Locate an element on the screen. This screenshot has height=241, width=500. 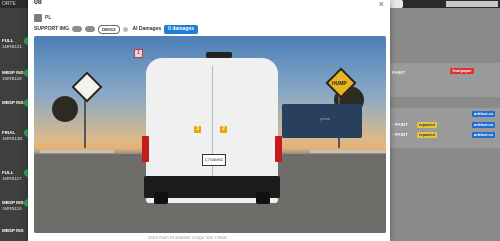
road-sign is located at coordinates (87, 87).